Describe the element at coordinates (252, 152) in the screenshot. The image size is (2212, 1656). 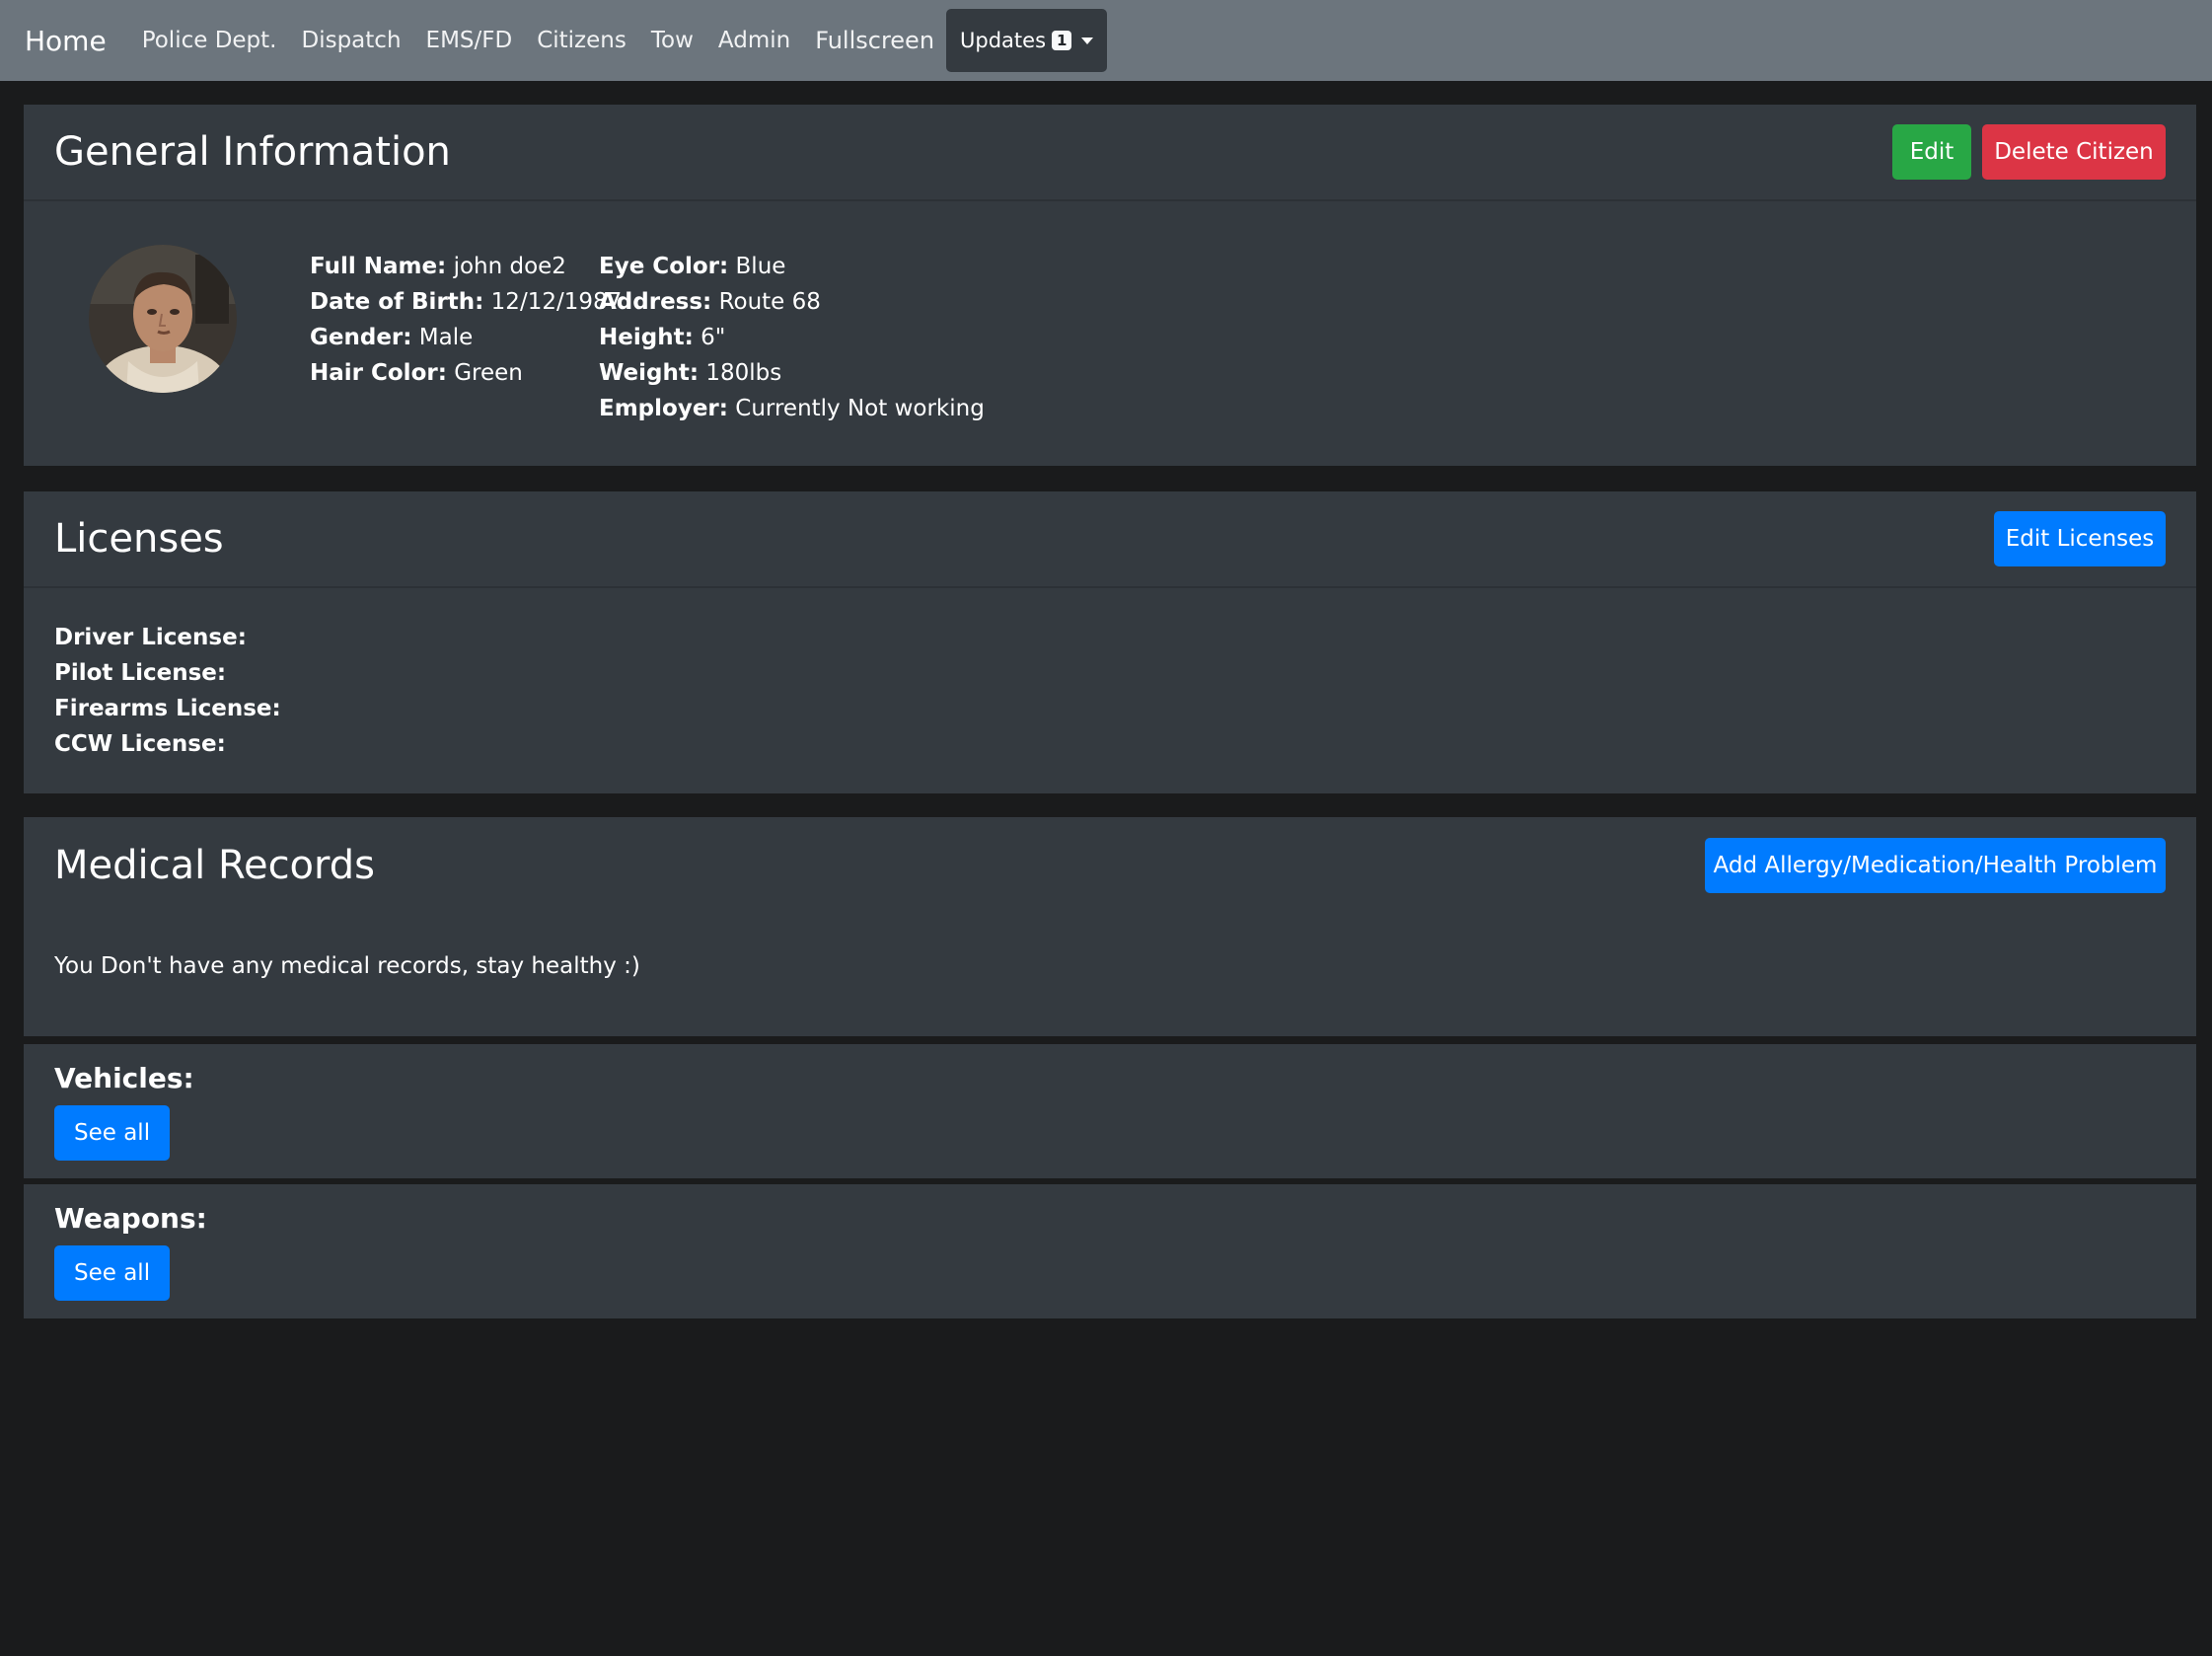
I see `general-information-title: General Information` at that location.